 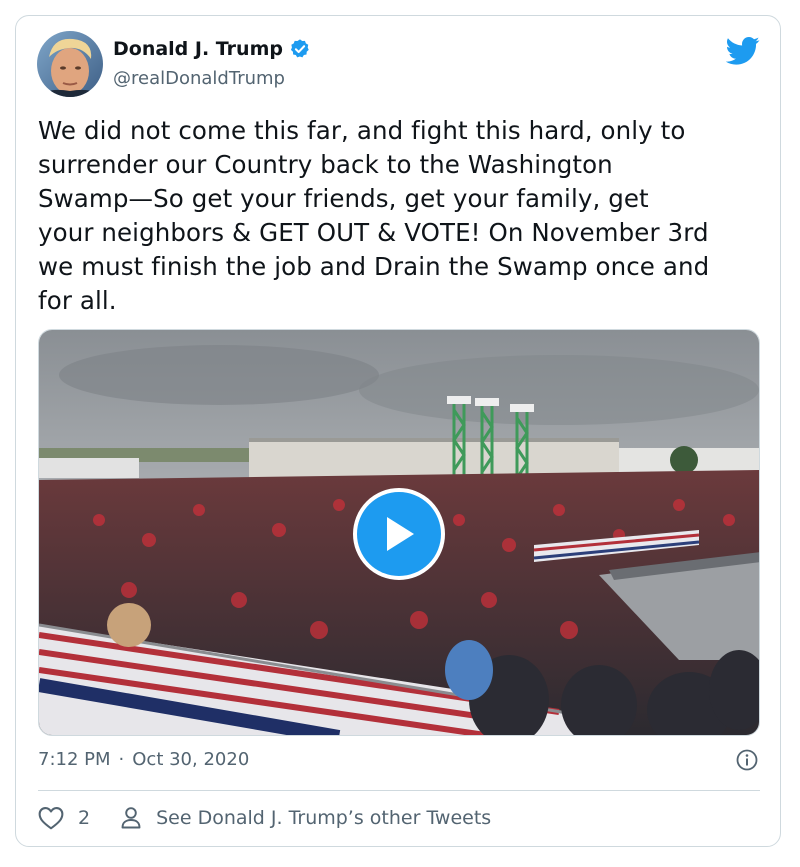 I want to click on twitter-bird-icon, so click(x=742, y=51).